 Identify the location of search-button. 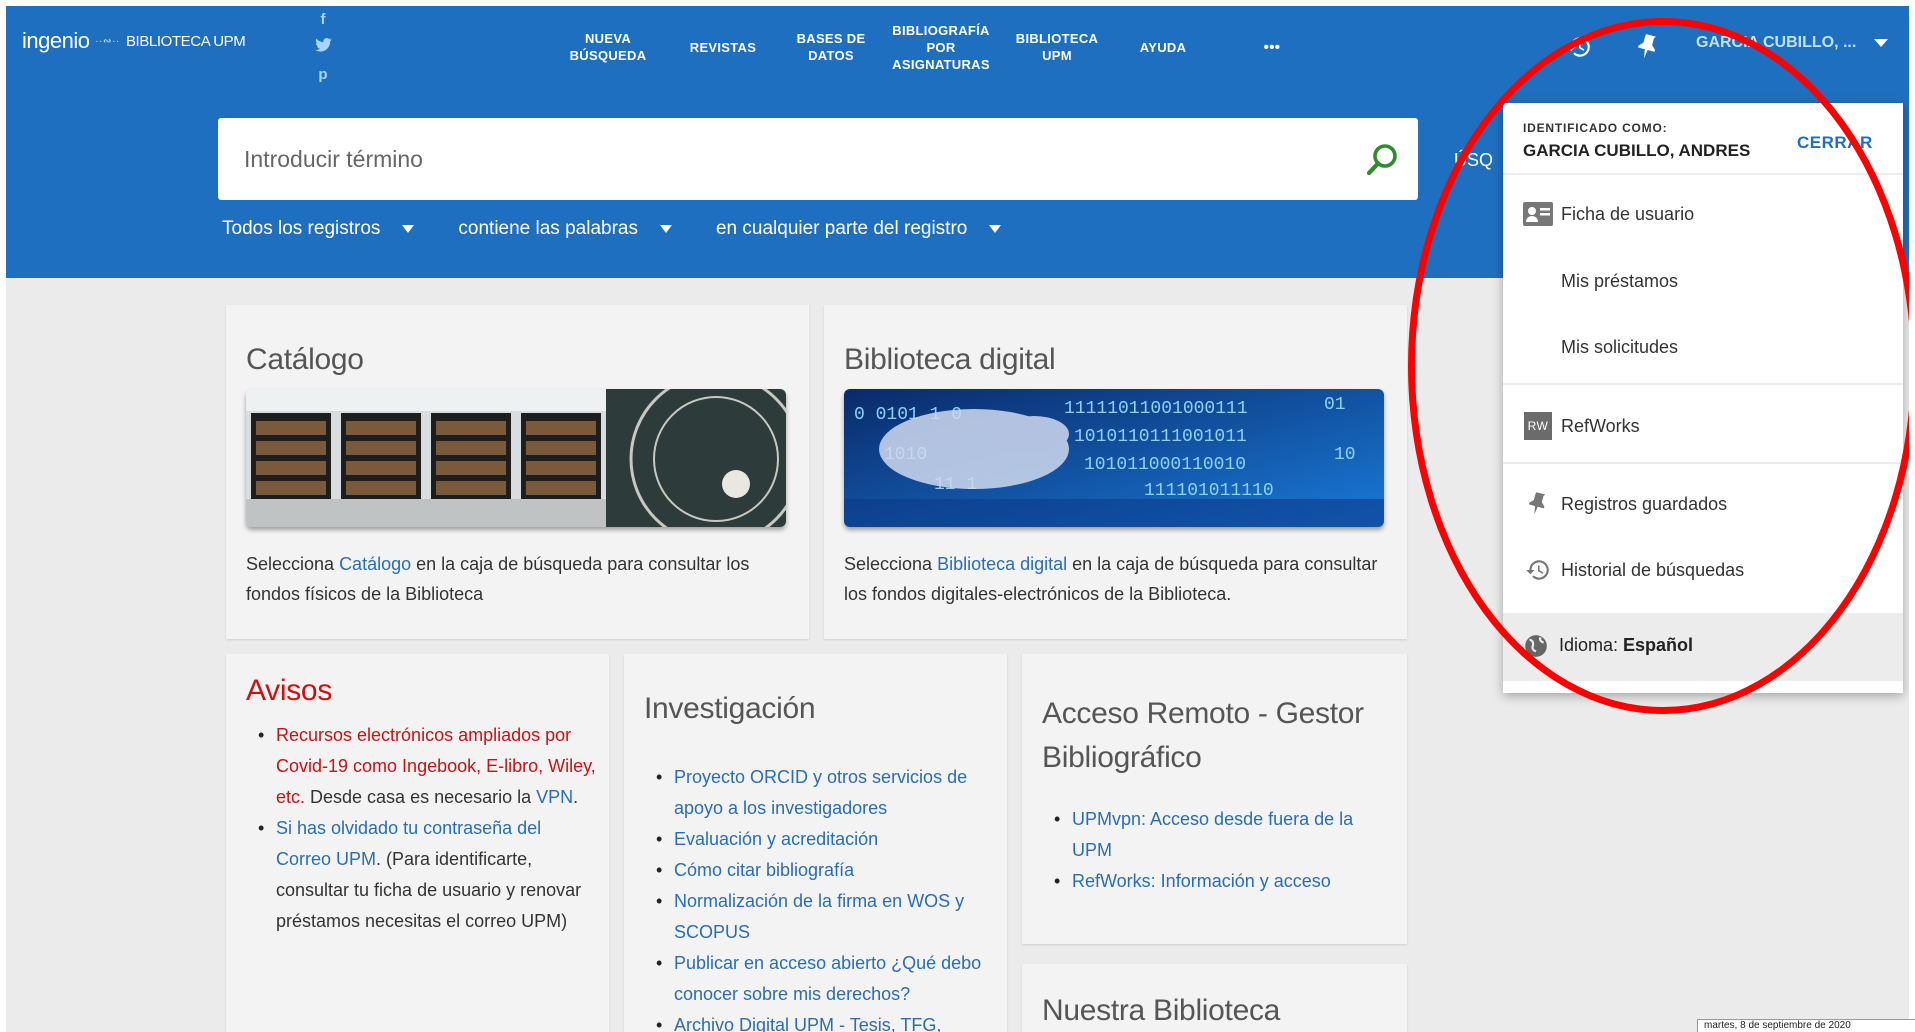
(1383, 159).